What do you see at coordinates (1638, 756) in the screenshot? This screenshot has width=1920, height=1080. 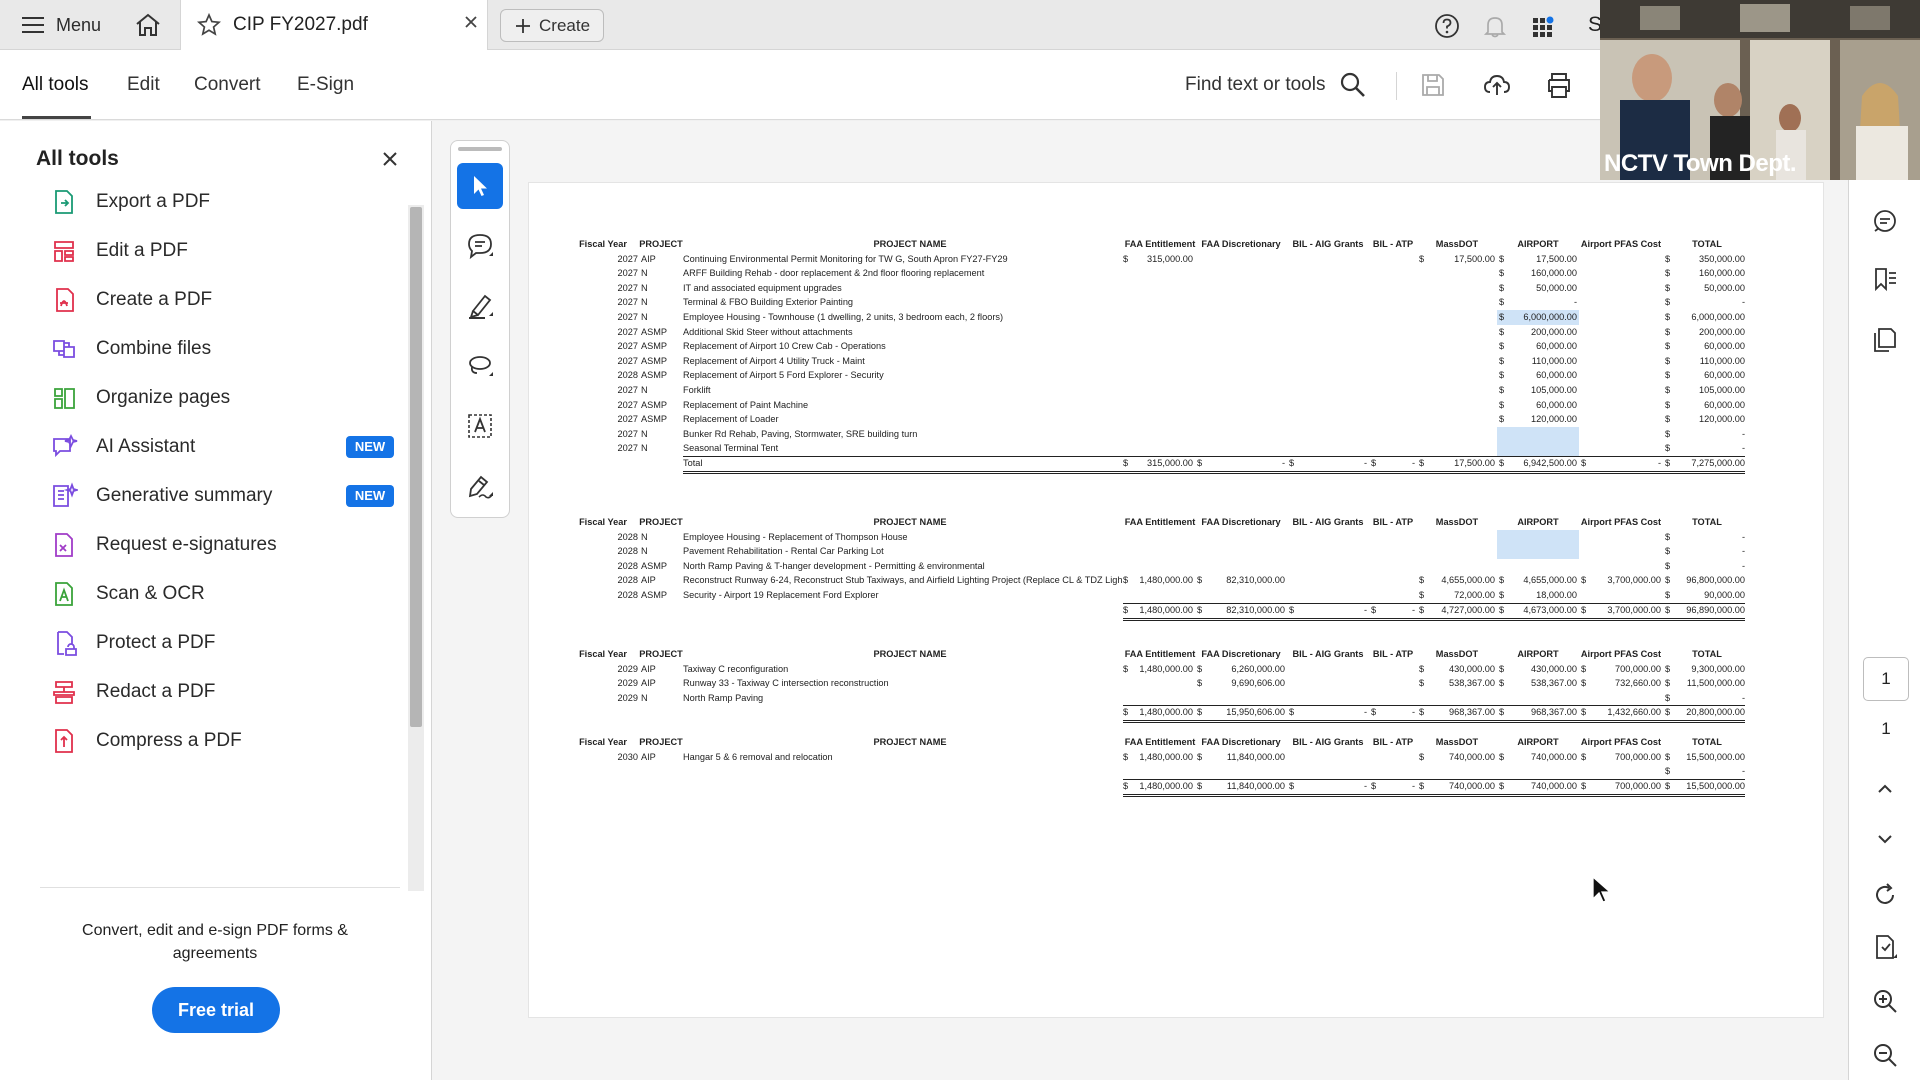 I see `amount: 700,000.00` at bounding box center [1638, 756].